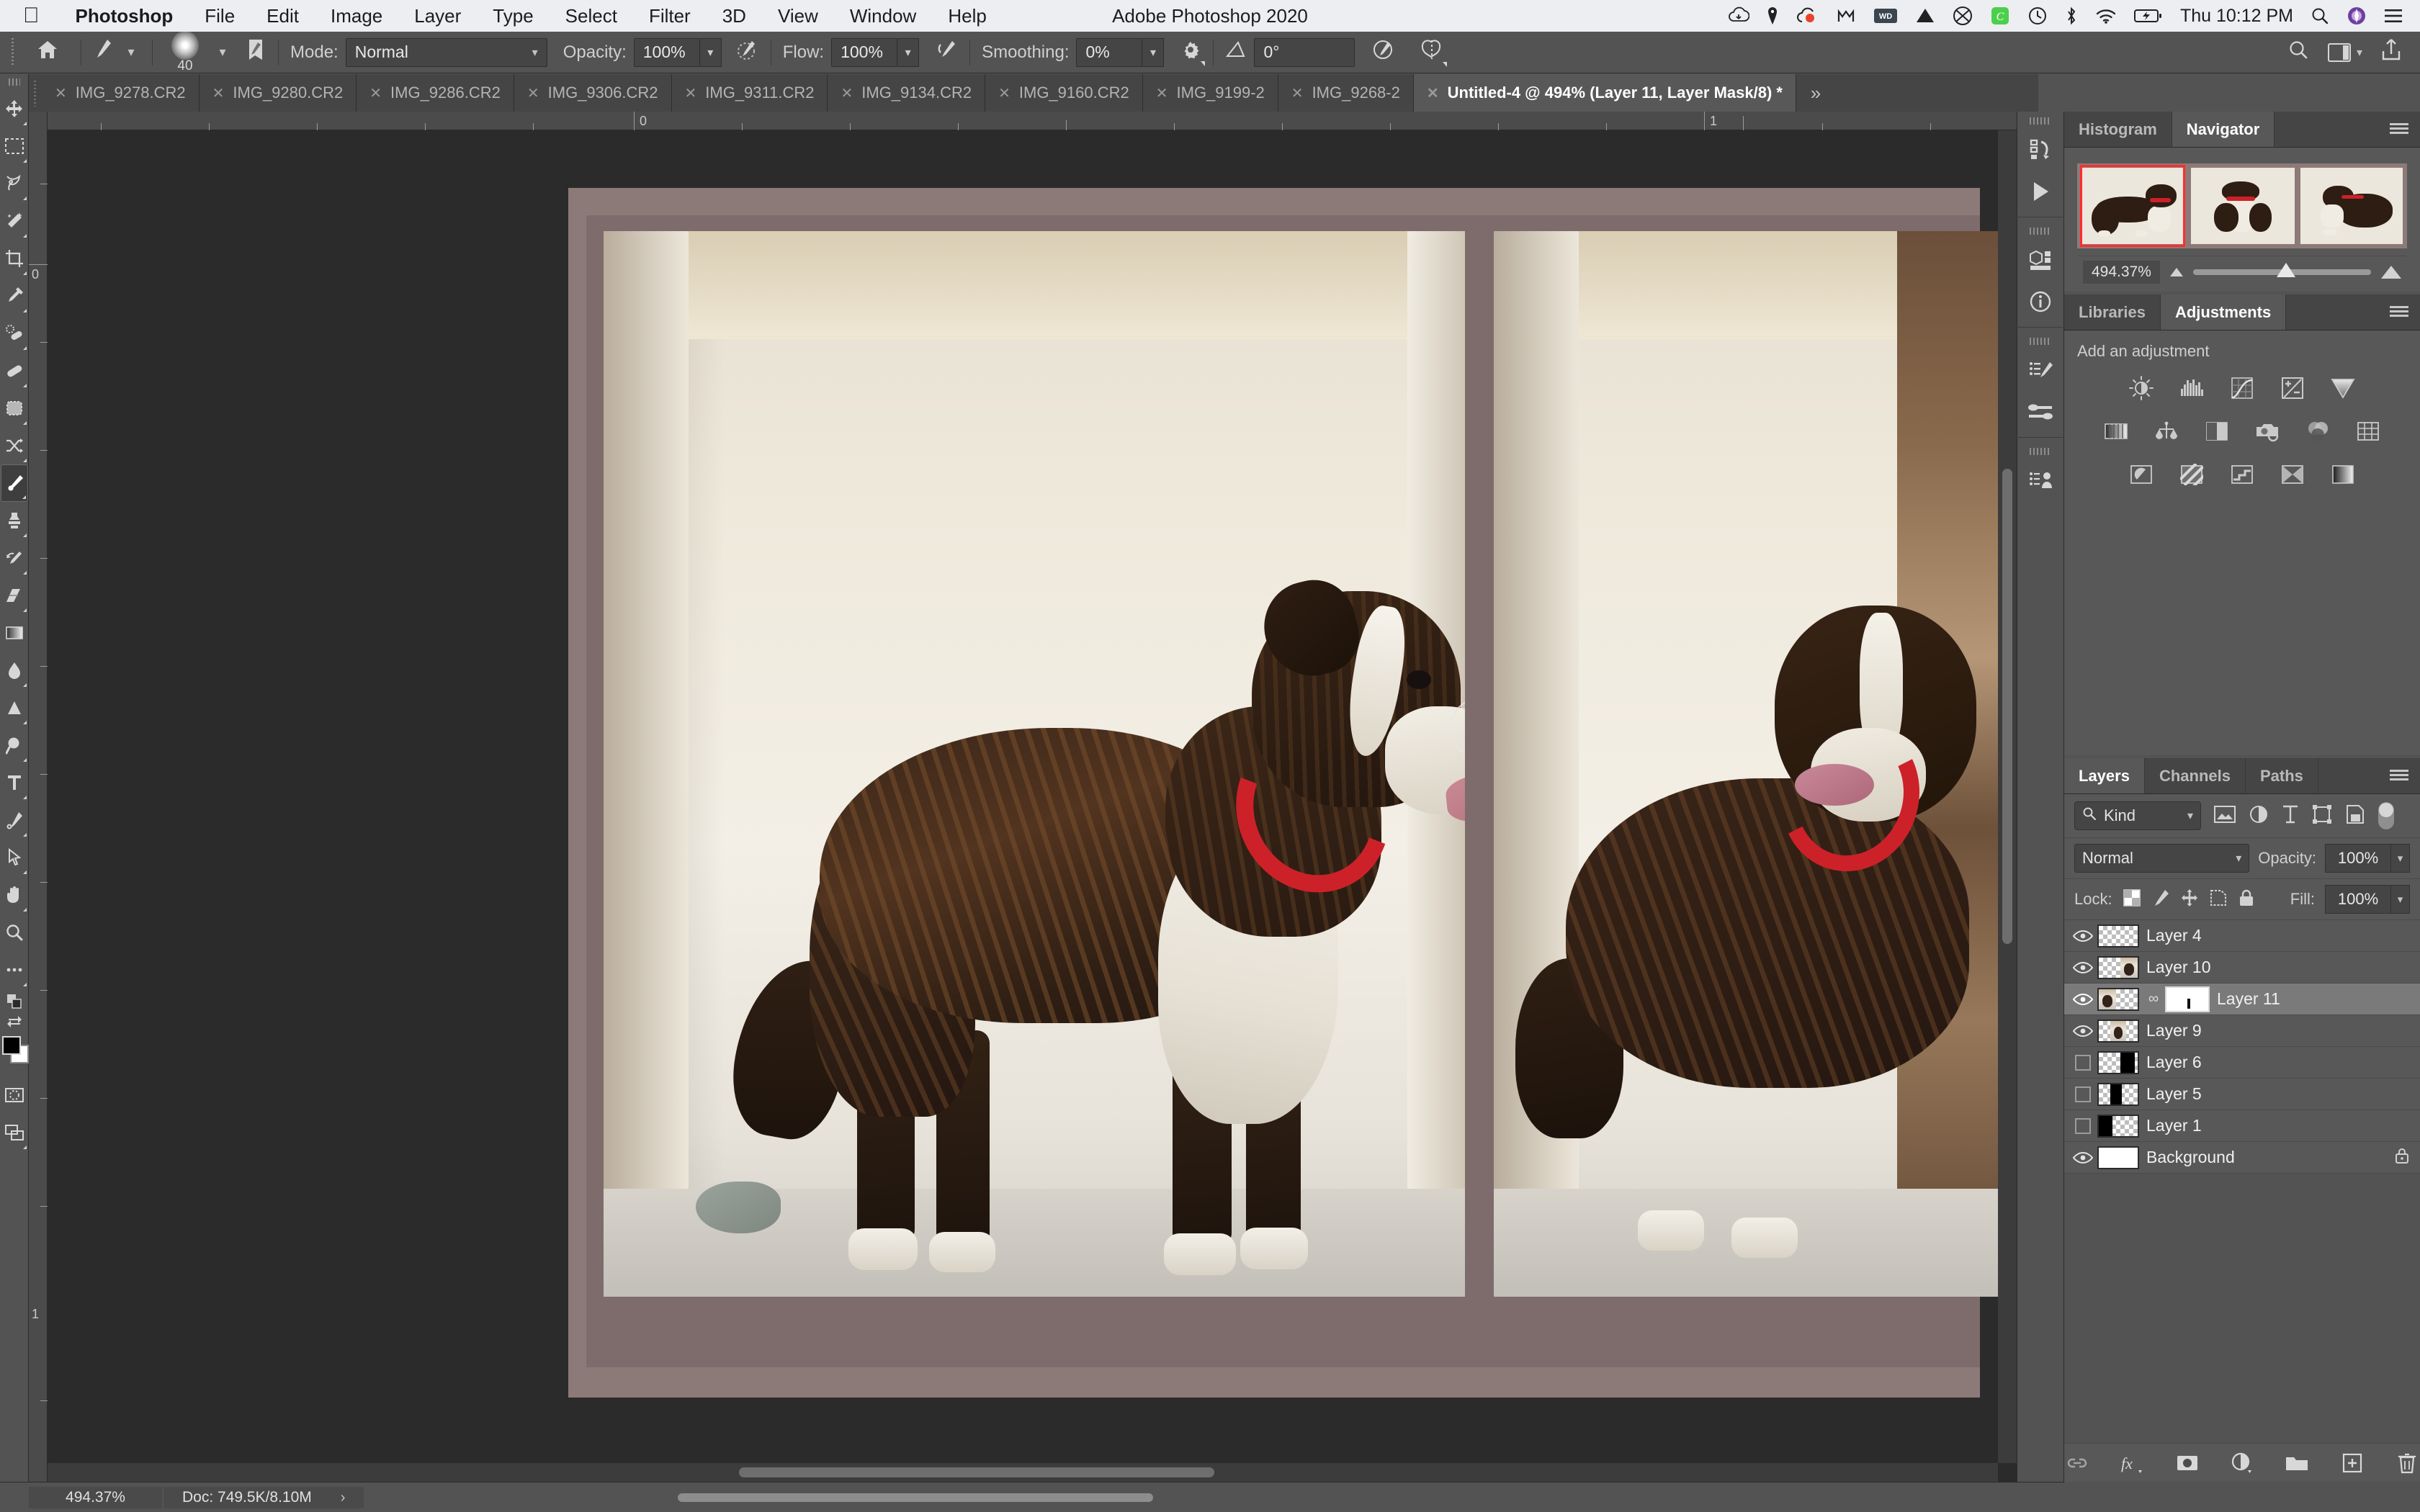 The height and width of the screenshot is (1512, 2420). I want to click on chevron-double-right-icon: », so click(1815, 93).